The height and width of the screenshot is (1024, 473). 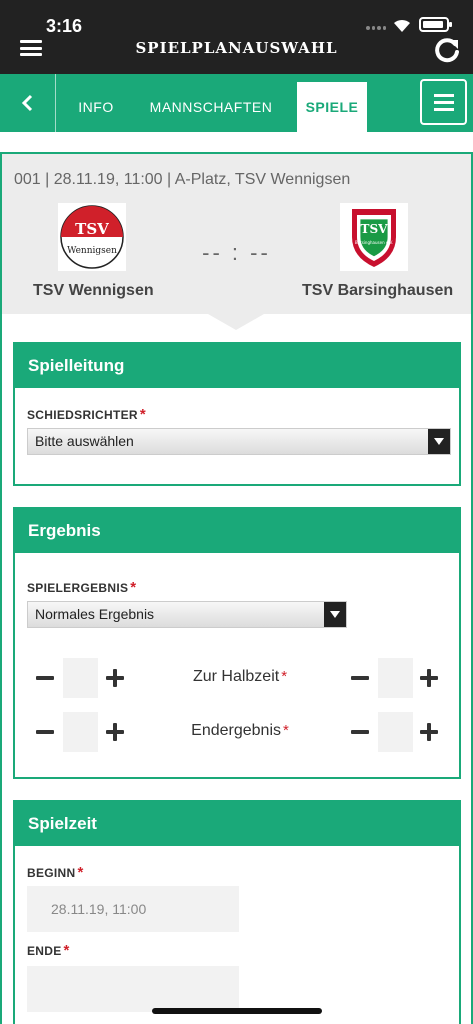 What do you see at coordinates (360, 678) in the screenshot?
I see `away-halftime-minus-icon` at bounding box center [360, 678].